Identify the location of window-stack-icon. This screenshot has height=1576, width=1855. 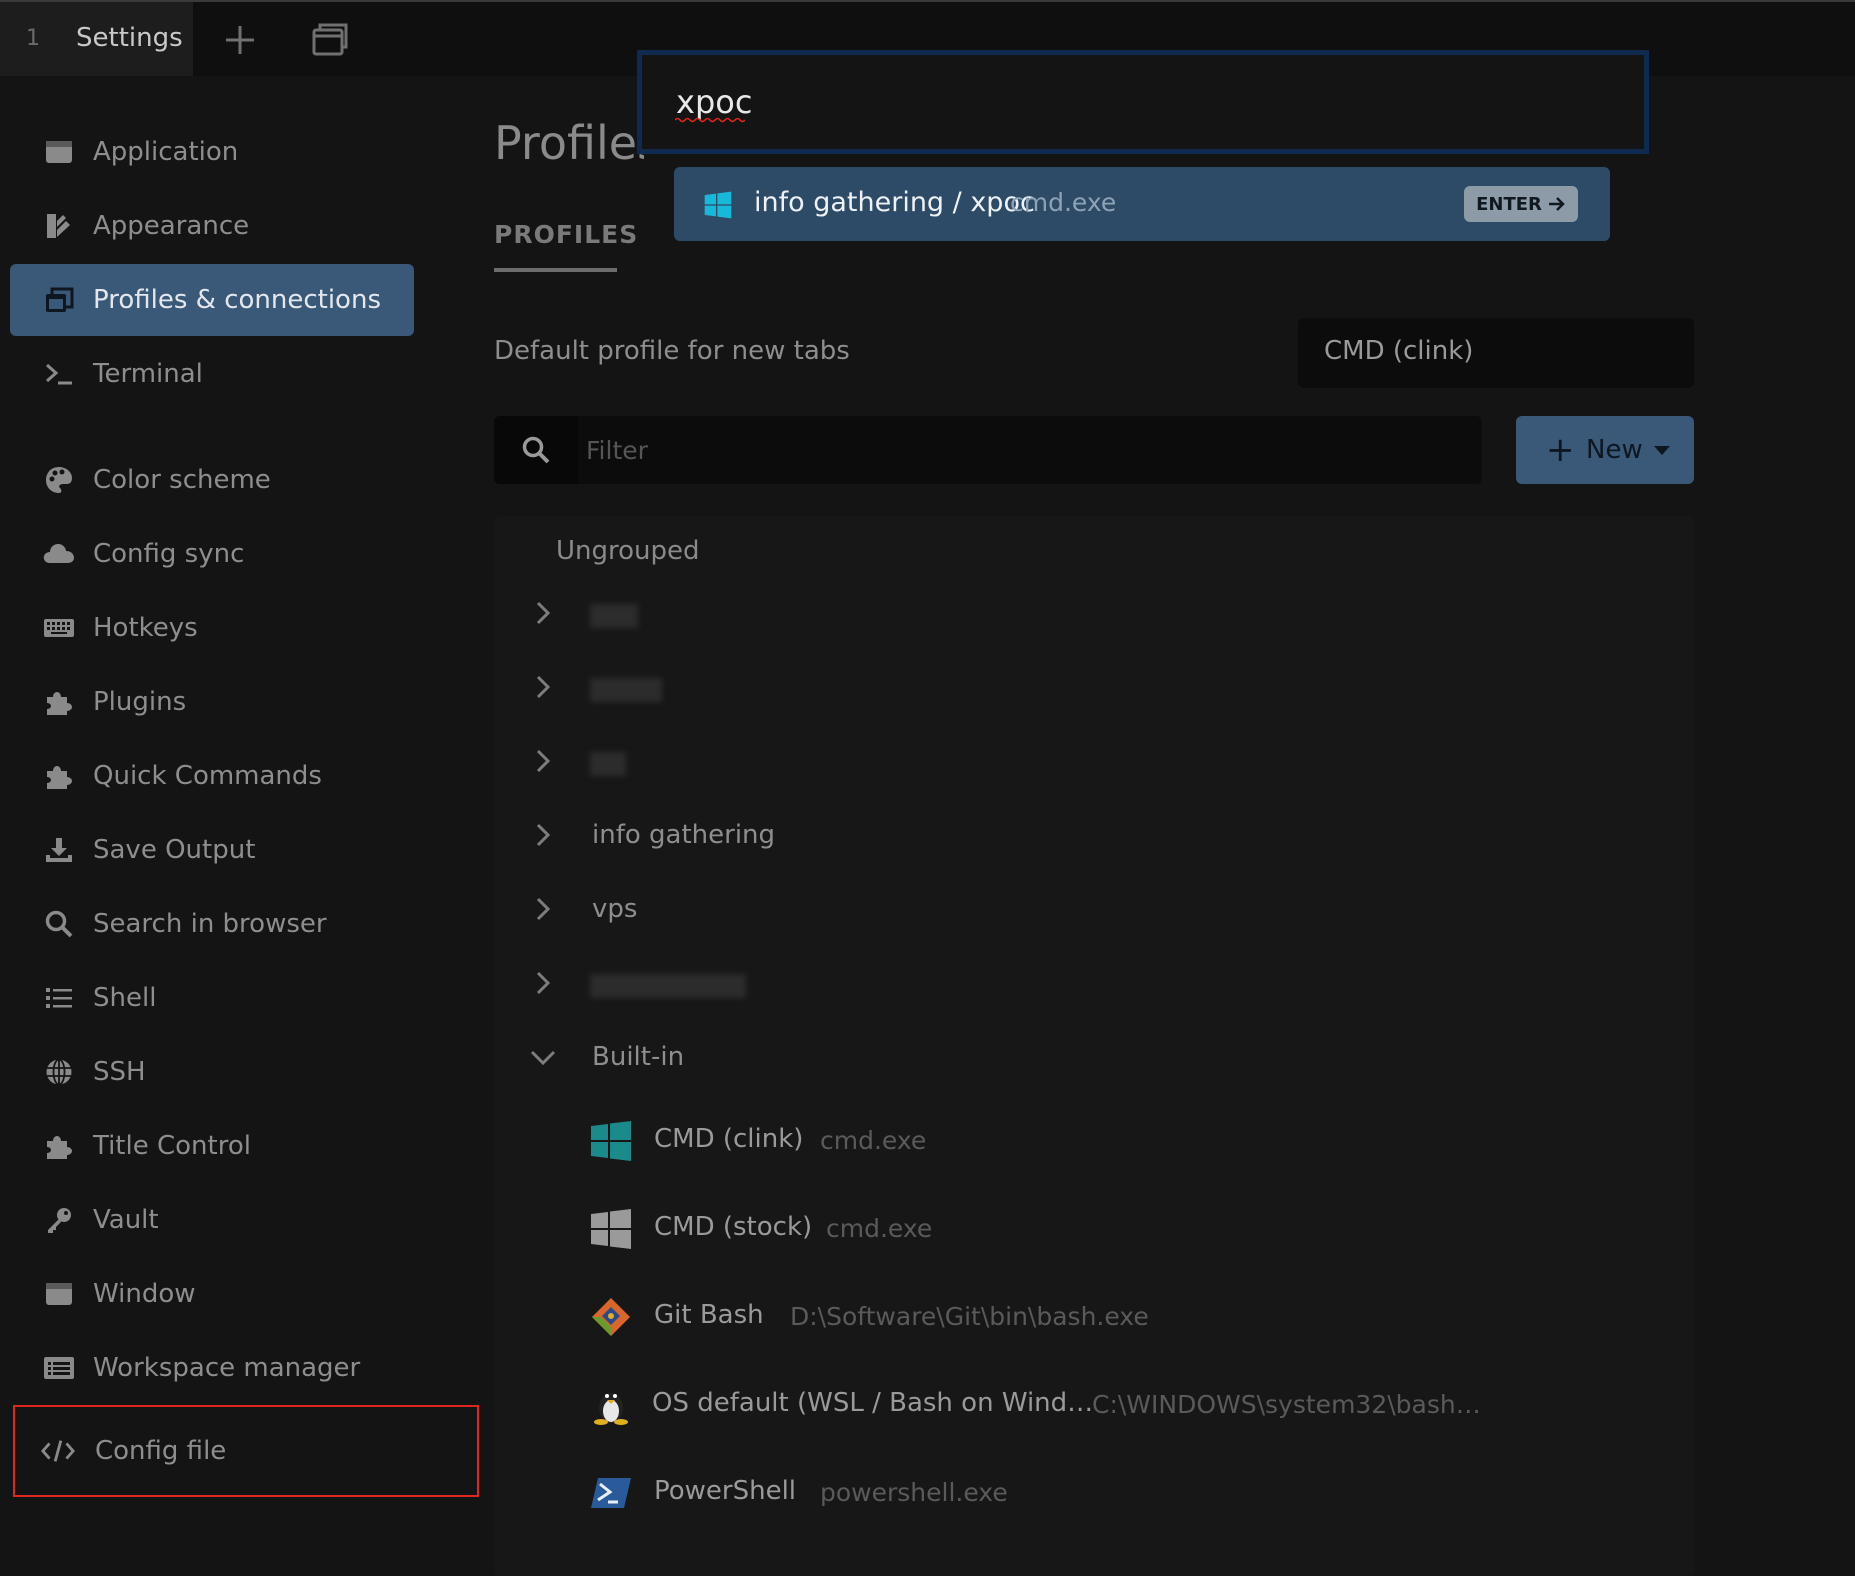
(330, 40).